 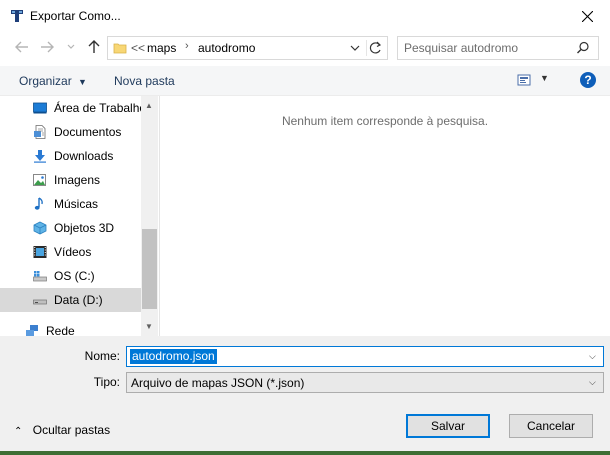 I want to click on caret-down-icon: ▼, so click(x=82, y=82).